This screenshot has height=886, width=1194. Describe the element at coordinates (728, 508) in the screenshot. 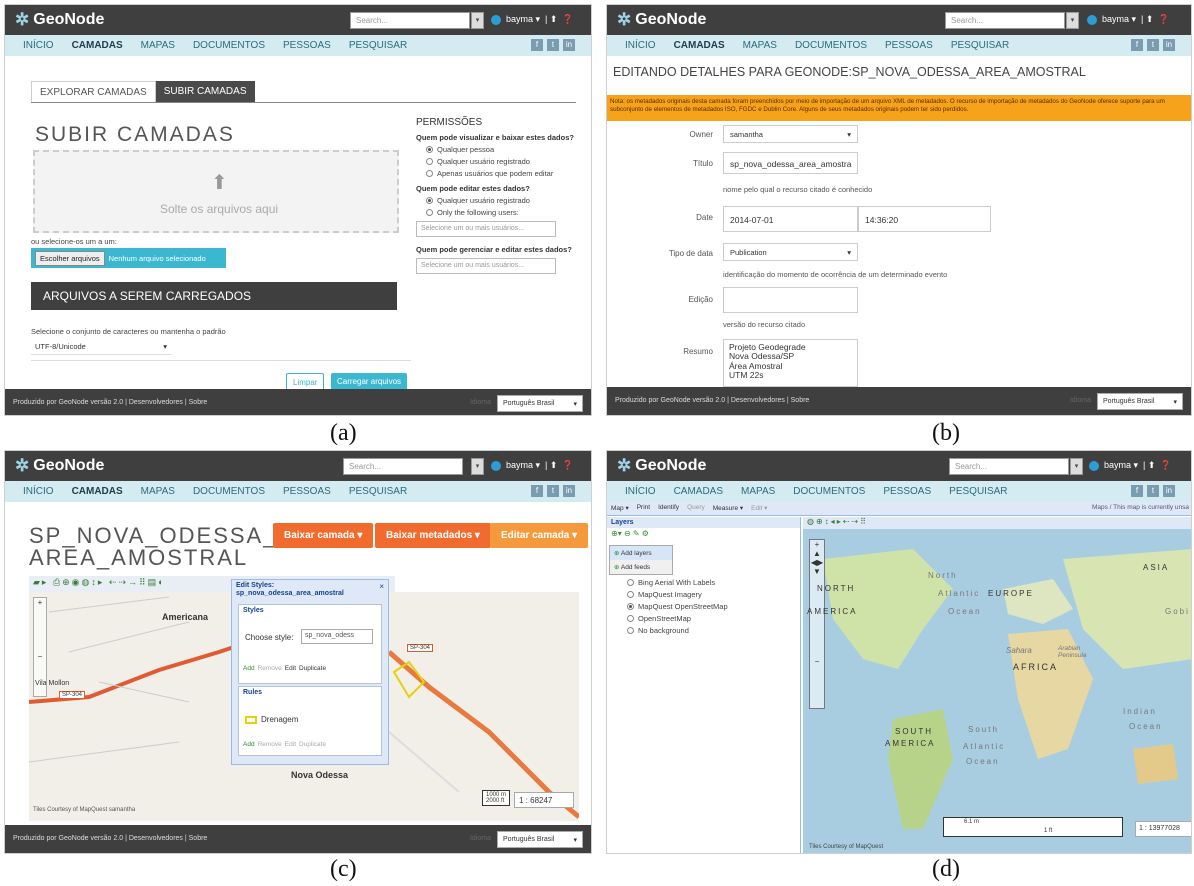

I see `measure-button: Measure ▾` at that location.